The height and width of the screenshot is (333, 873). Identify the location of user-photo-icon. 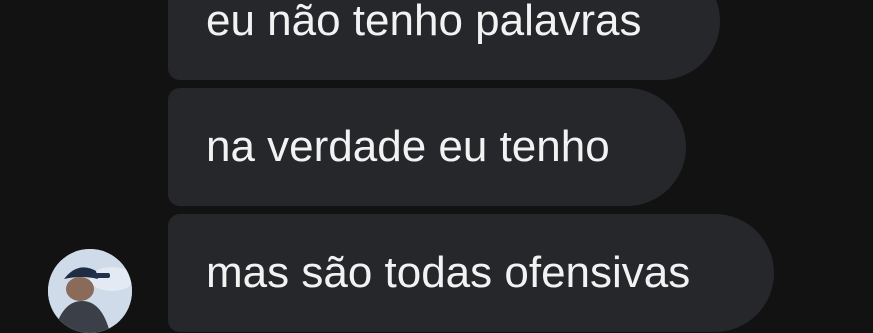
(90, 291).